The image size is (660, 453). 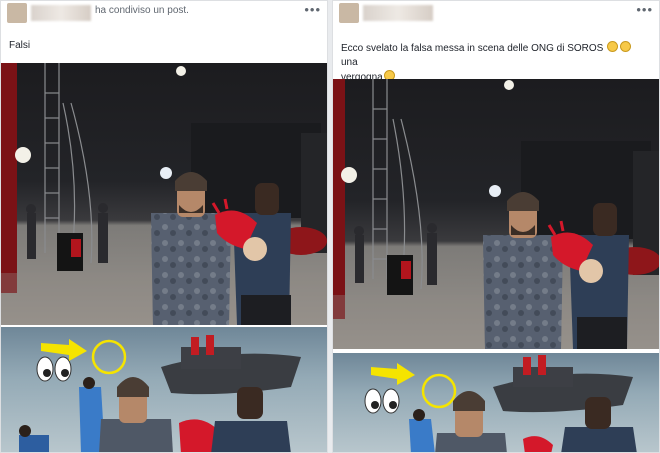 What do you see at coordinates (393, 374) in the screenshot?
I see `arrow-annotation` at bounding box center [393, 374].